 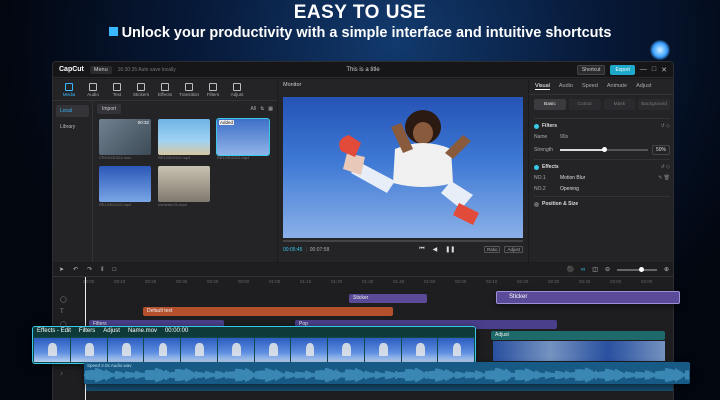 What do you see at coordinates (664, 178) in the screenshot?
I see `edit-delete-icon: ✎ 🗑` at bounding box center [664, 178].